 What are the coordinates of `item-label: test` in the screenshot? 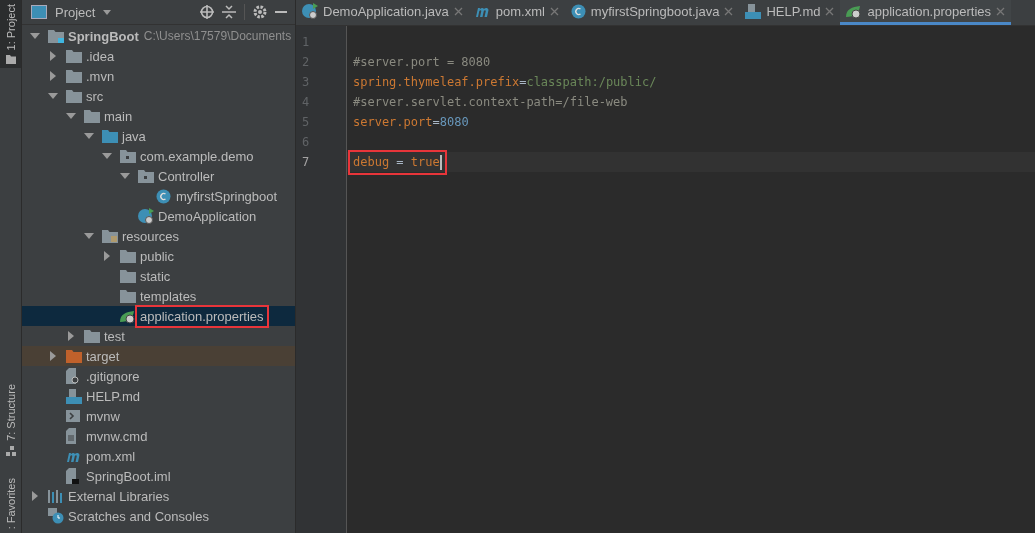 It's located at (114, 336).